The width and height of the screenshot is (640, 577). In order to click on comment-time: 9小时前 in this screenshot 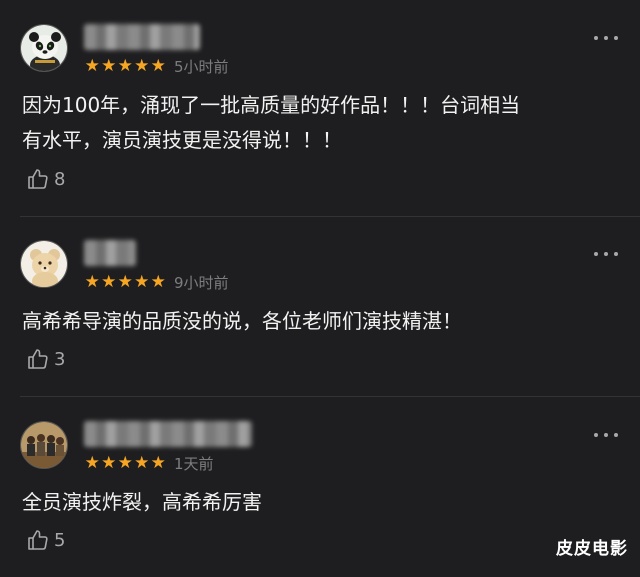, I will do `click(201, 283)`.